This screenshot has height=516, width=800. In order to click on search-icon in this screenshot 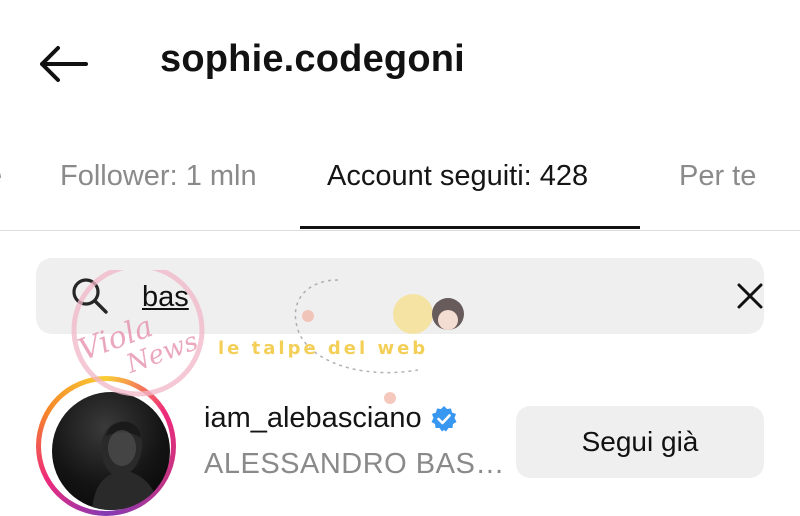, I will do `click(90, 296)`.